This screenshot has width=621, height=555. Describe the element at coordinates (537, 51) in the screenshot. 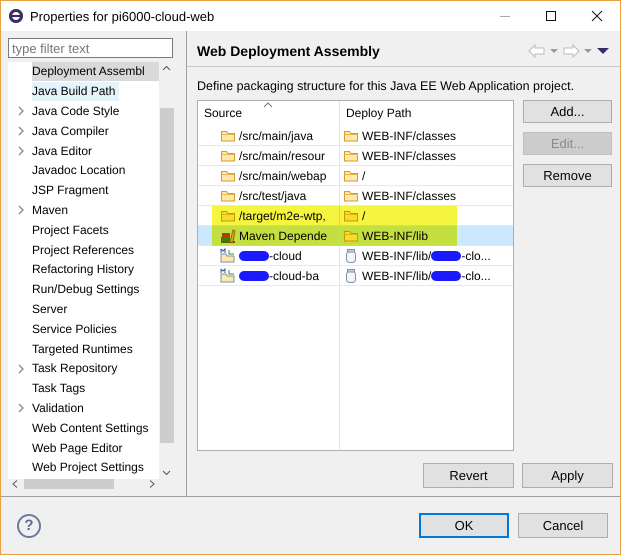

I see `back-arrow-icon` at that location.